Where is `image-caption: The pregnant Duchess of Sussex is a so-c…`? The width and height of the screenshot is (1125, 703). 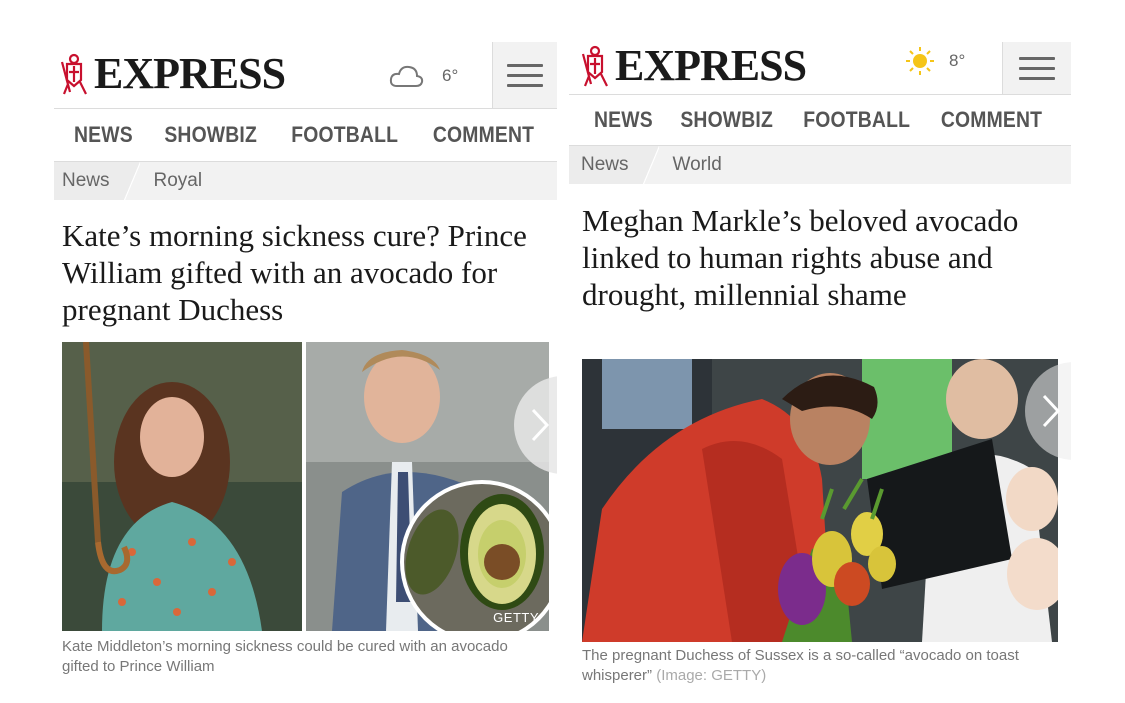
image-caption: The pregnant Duchess of Sussex is a so-c… is located at coordinates (822, 666).